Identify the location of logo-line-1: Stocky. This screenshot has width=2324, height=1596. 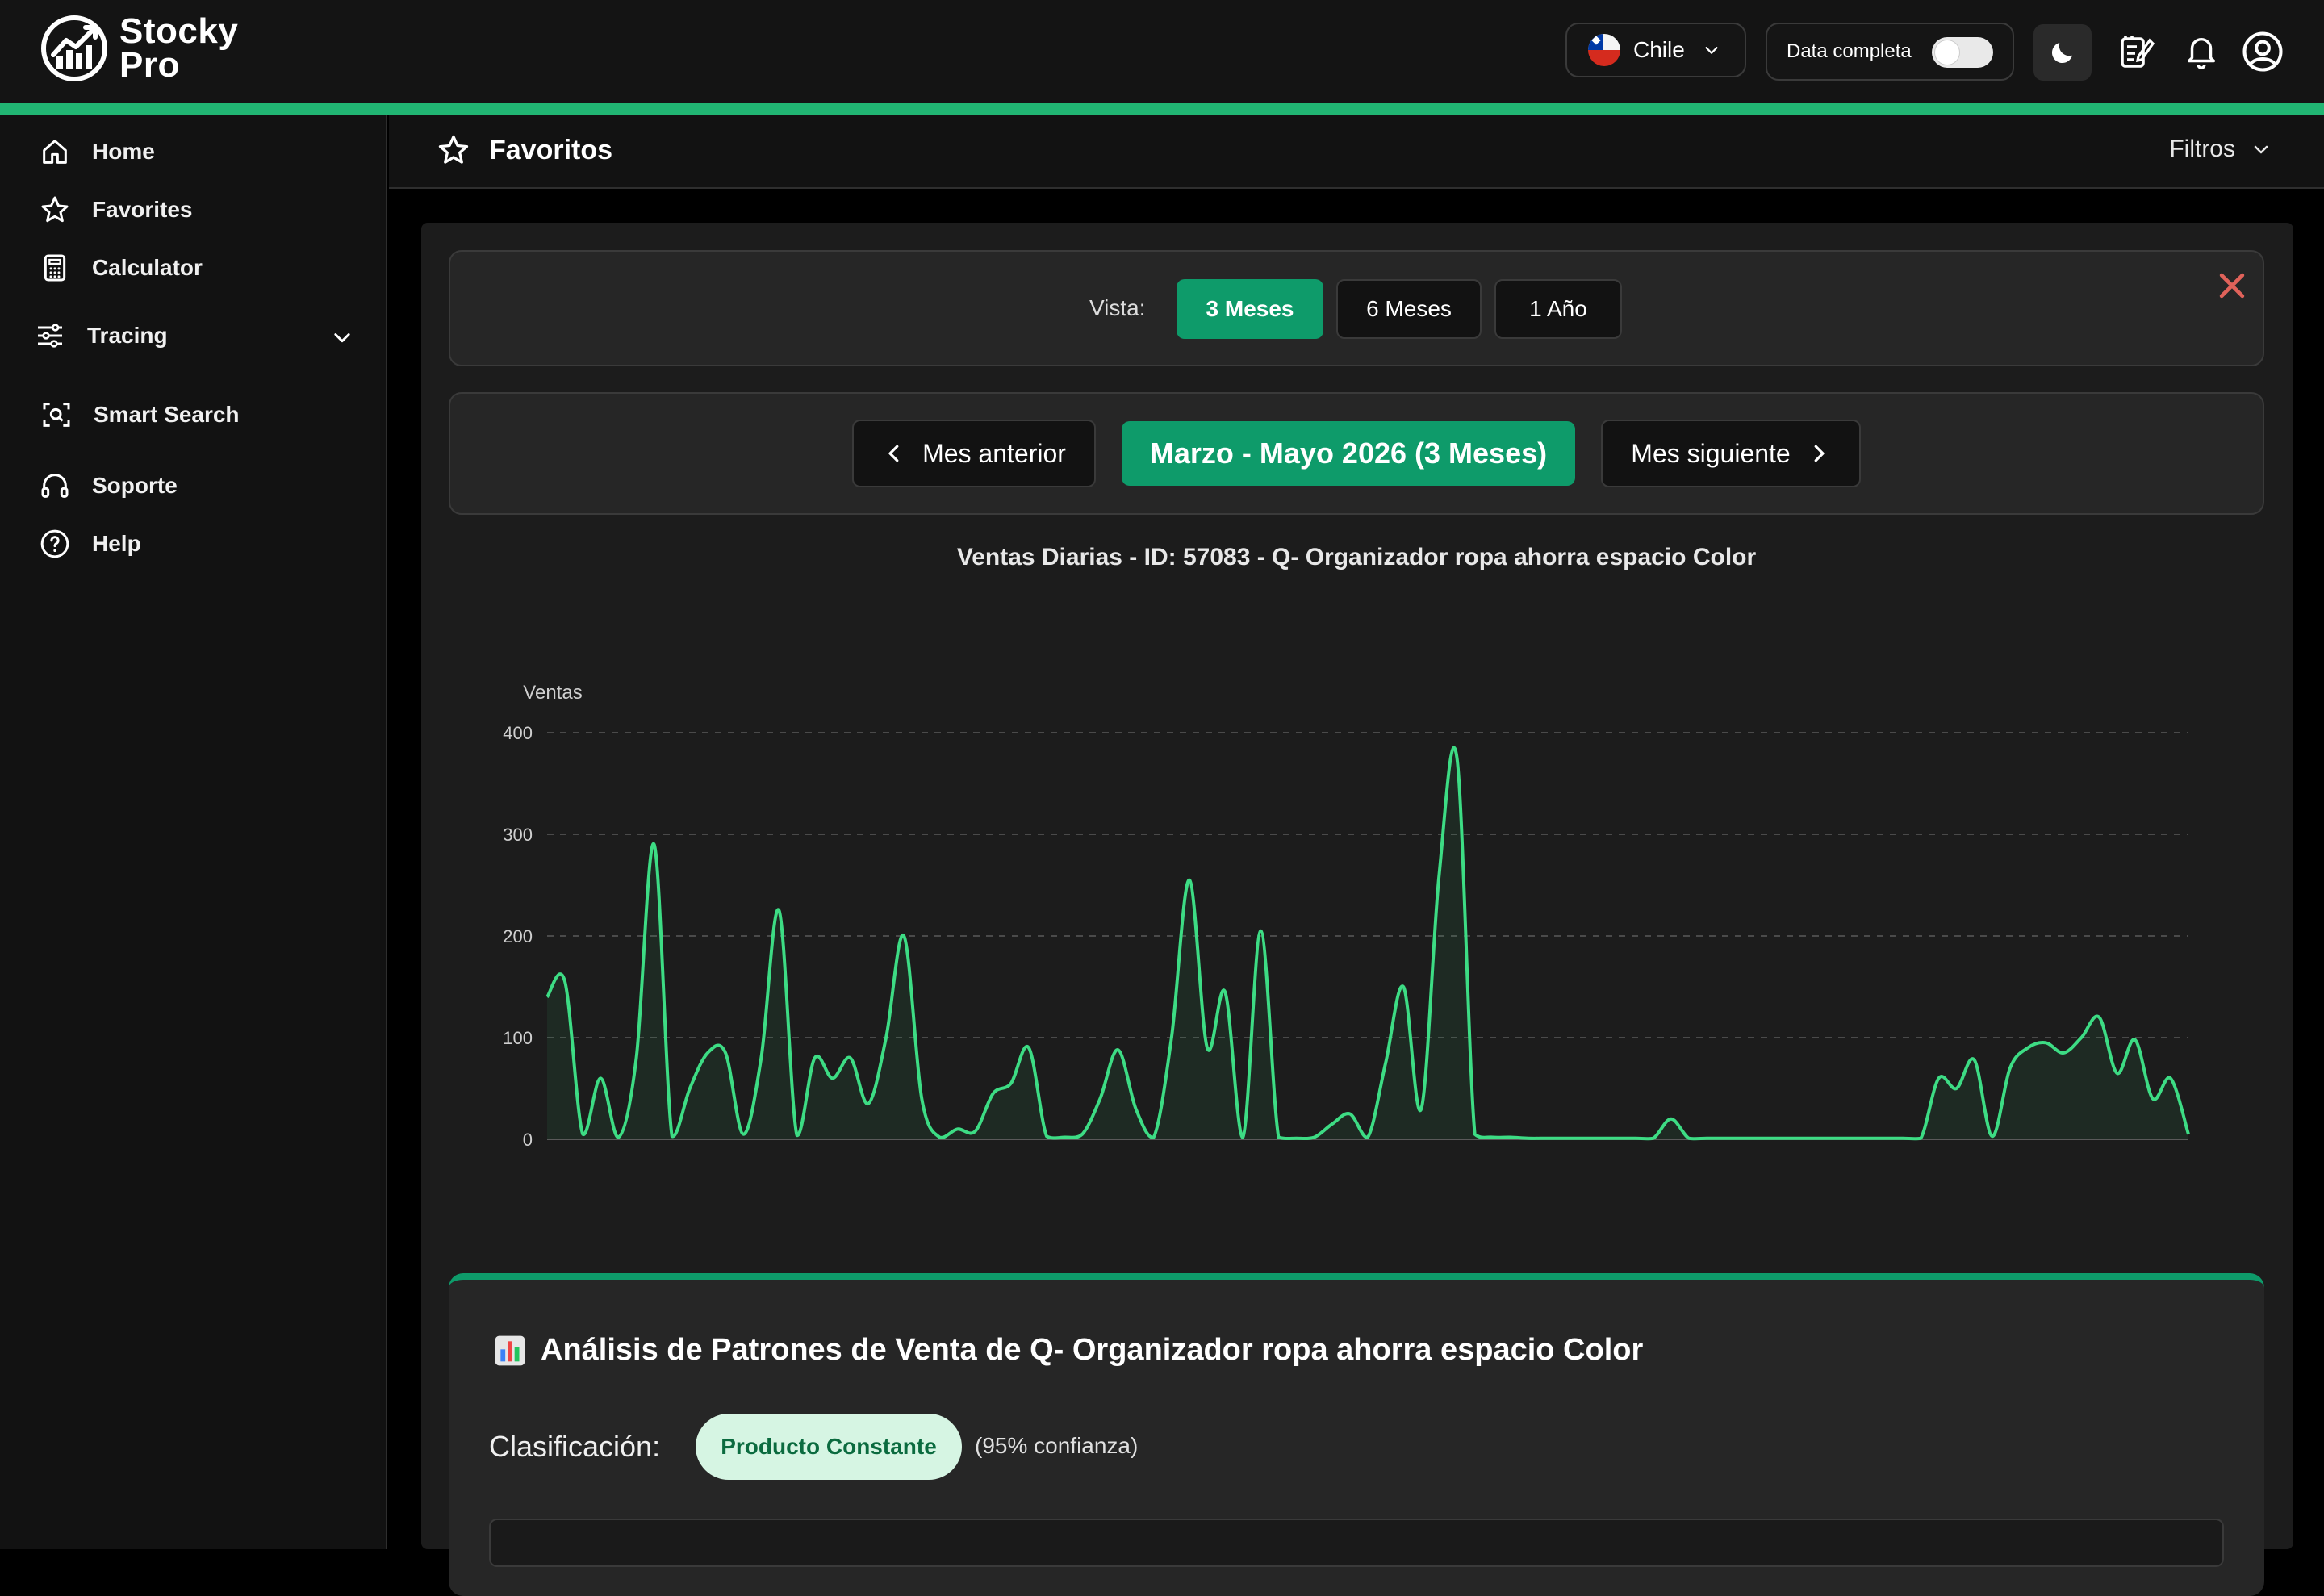
(179, 31).